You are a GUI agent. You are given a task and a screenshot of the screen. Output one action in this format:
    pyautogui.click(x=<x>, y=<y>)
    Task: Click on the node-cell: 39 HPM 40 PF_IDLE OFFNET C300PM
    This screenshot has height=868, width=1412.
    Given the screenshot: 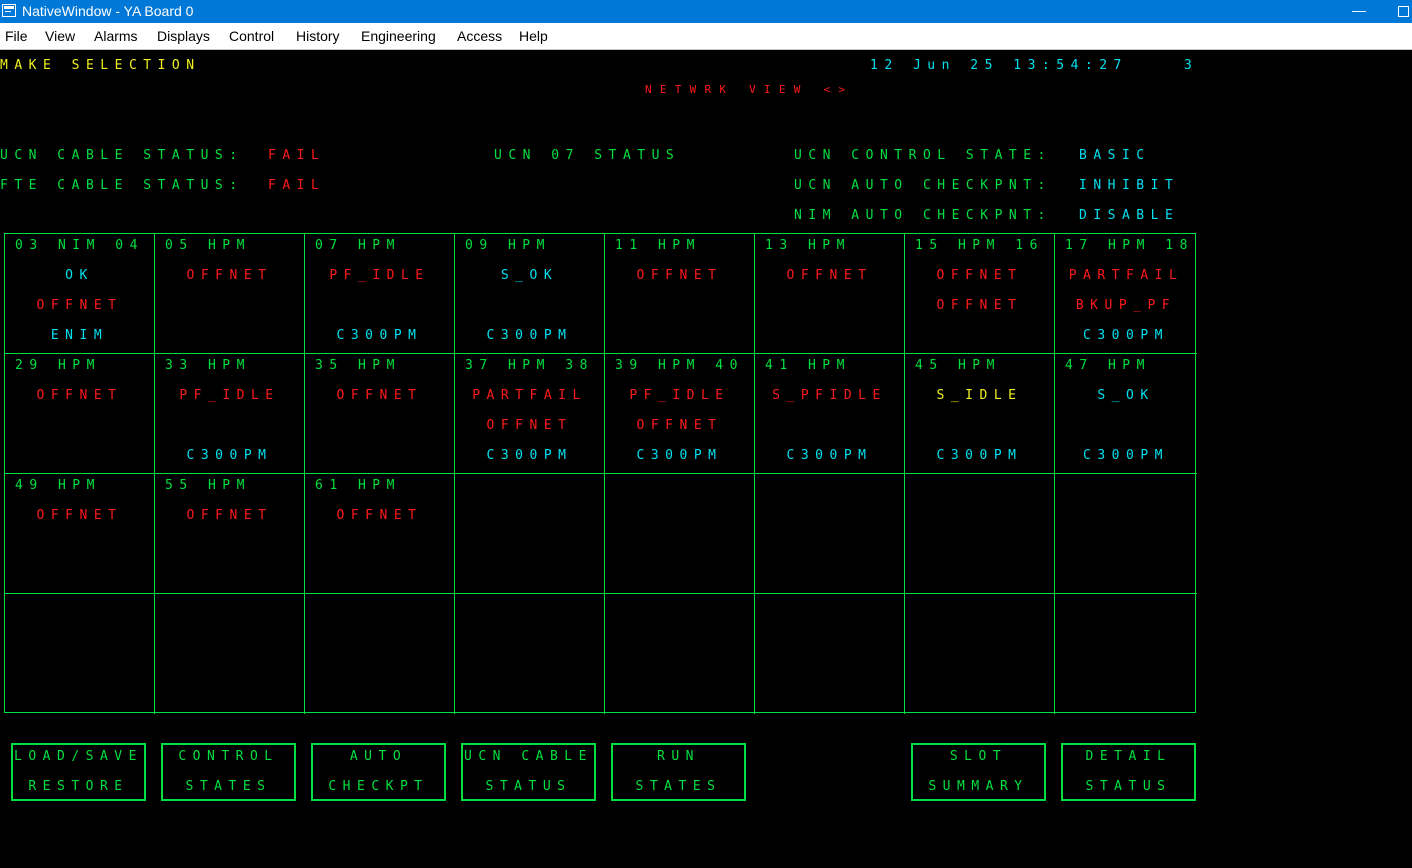 What is the action you would take?
    pyautogui.click(x=680, y=414)
    